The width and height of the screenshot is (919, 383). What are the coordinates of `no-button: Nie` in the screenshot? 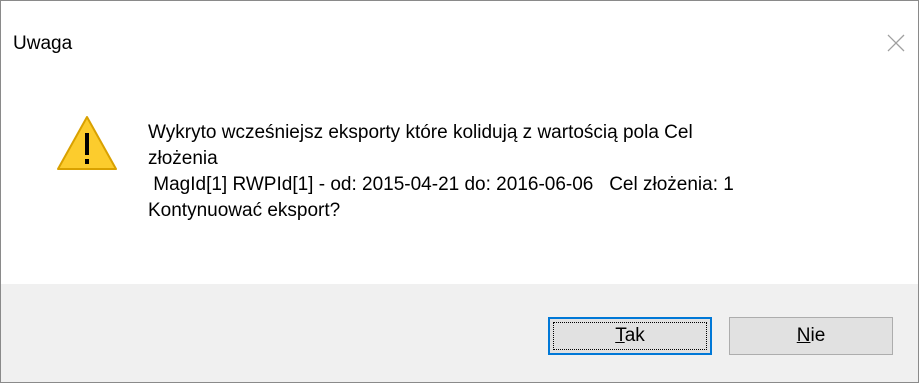 It's located at (811, 336).